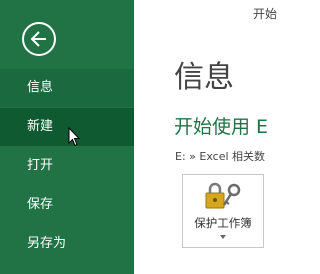 The height and width of the screenshot is (274, 320). Describe the element at coordinates (223, 223) in the screenshot. I see `protect-workbook-label: 保护工作簿` at that location.